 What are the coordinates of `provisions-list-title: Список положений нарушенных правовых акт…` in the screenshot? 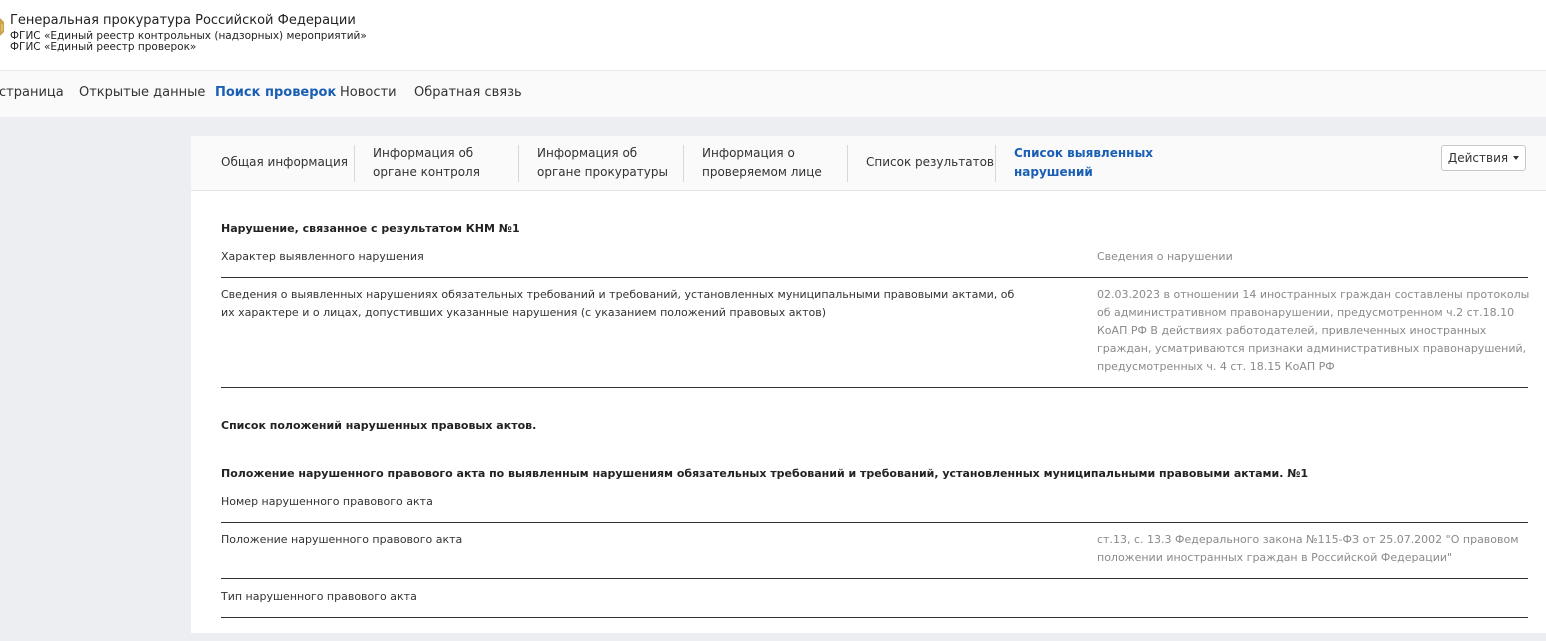 It's located at (379, 425).